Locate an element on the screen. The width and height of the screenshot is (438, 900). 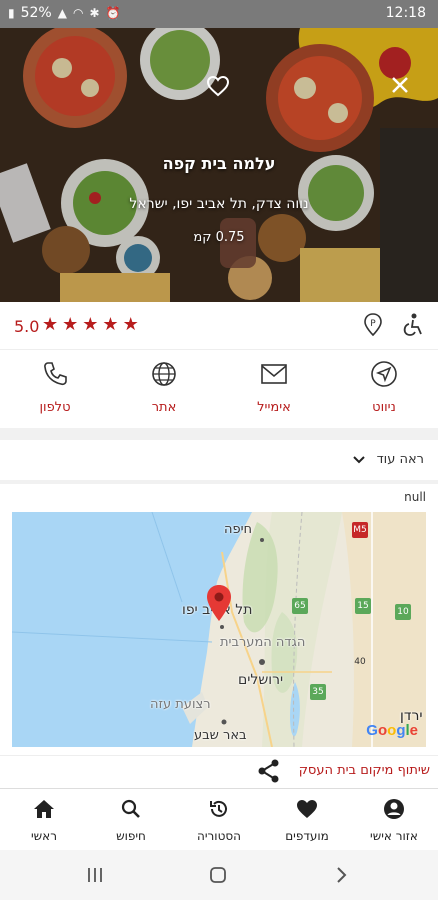
battery-level: 52% is located at coordinates (36, 13).